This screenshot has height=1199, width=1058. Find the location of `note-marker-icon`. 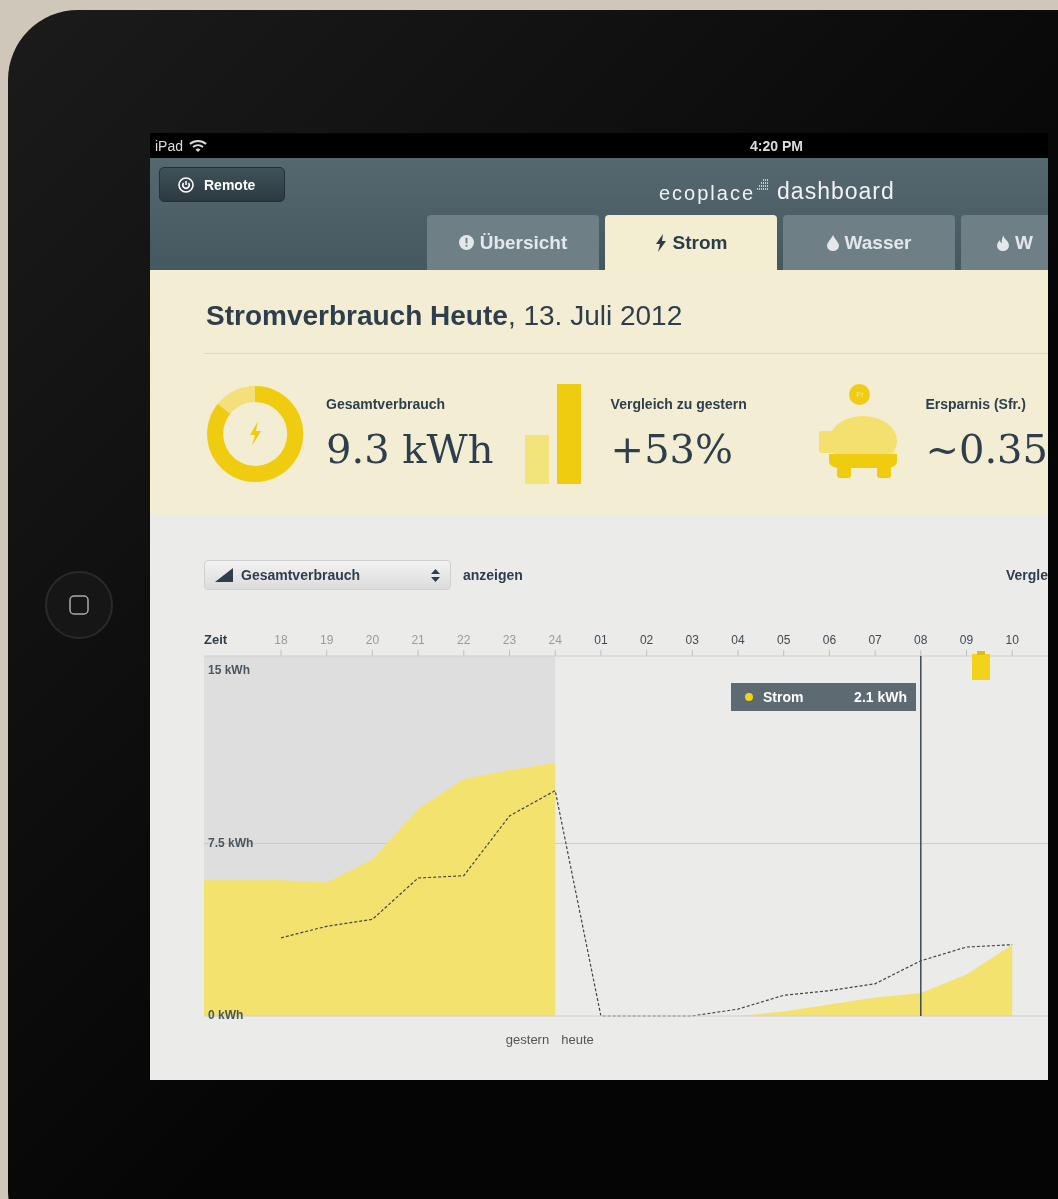

note-marker-icon is located at coordinates (981, 665).